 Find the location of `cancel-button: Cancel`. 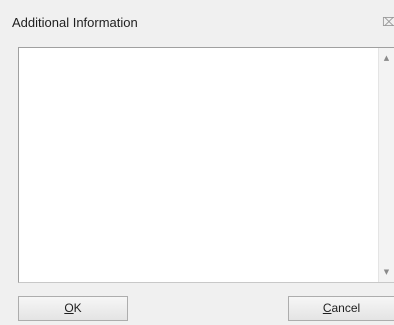

cancel-button: Cancel is located at coordinates (341, 308).